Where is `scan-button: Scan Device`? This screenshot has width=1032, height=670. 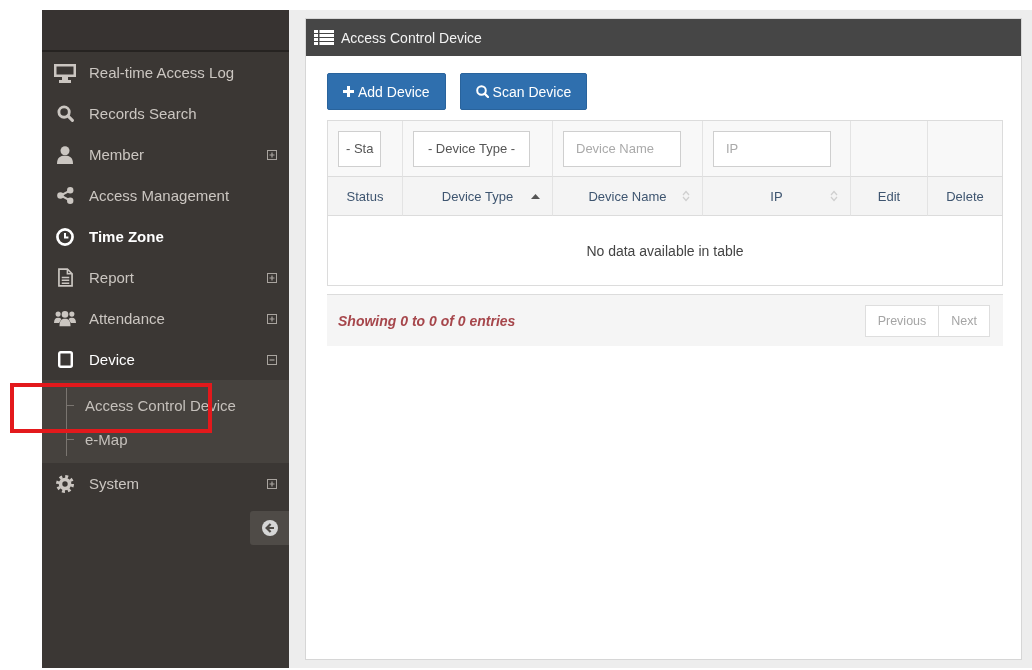
scan-button: Scan Device is located at coordinates (523, 91).